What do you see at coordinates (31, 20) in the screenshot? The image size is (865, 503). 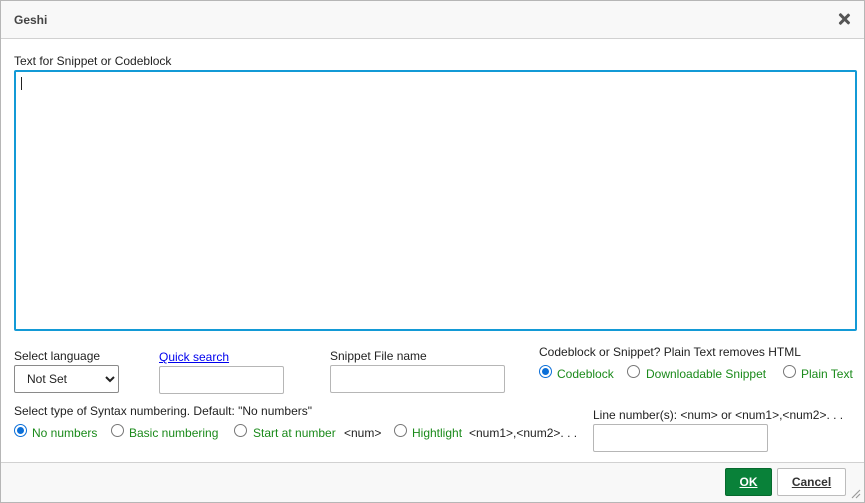 I see `dialog-title: Geshi` at bounding box center [31, 20].